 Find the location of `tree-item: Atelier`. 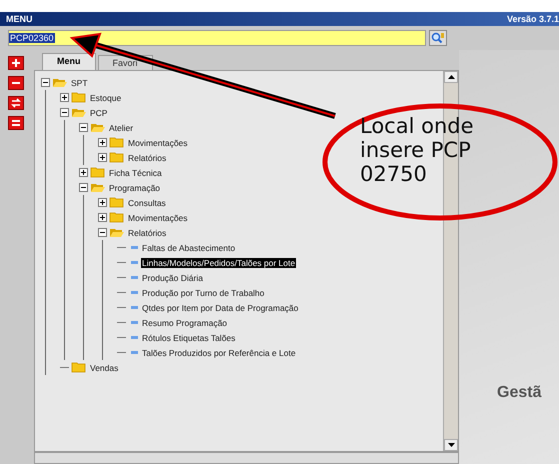

tree-item: Atelier is located at coordinates (121, 127).